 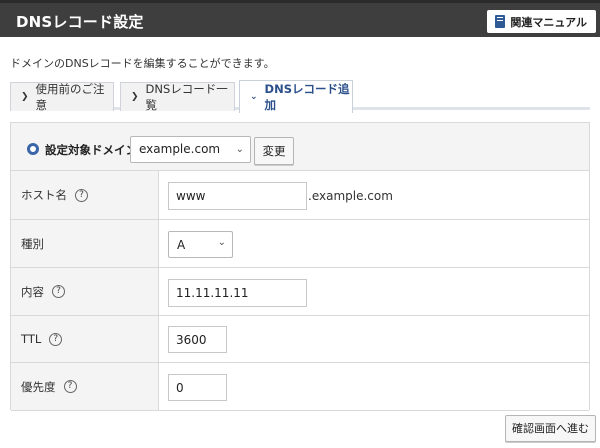 I want to click on tab-label: DNSレコード追加, so click(x=307, y=97).